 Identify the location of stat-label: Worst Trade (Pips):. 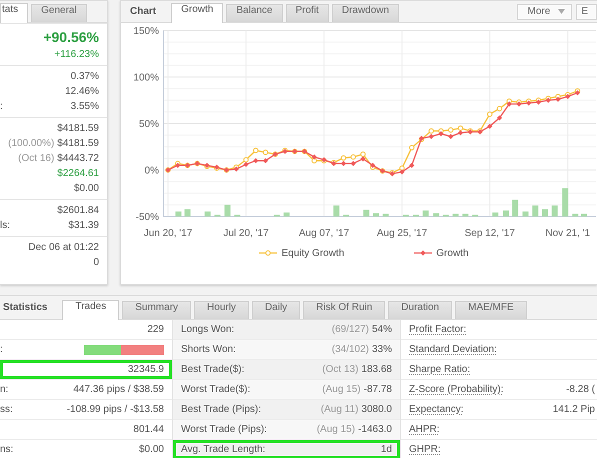
(224, 429).